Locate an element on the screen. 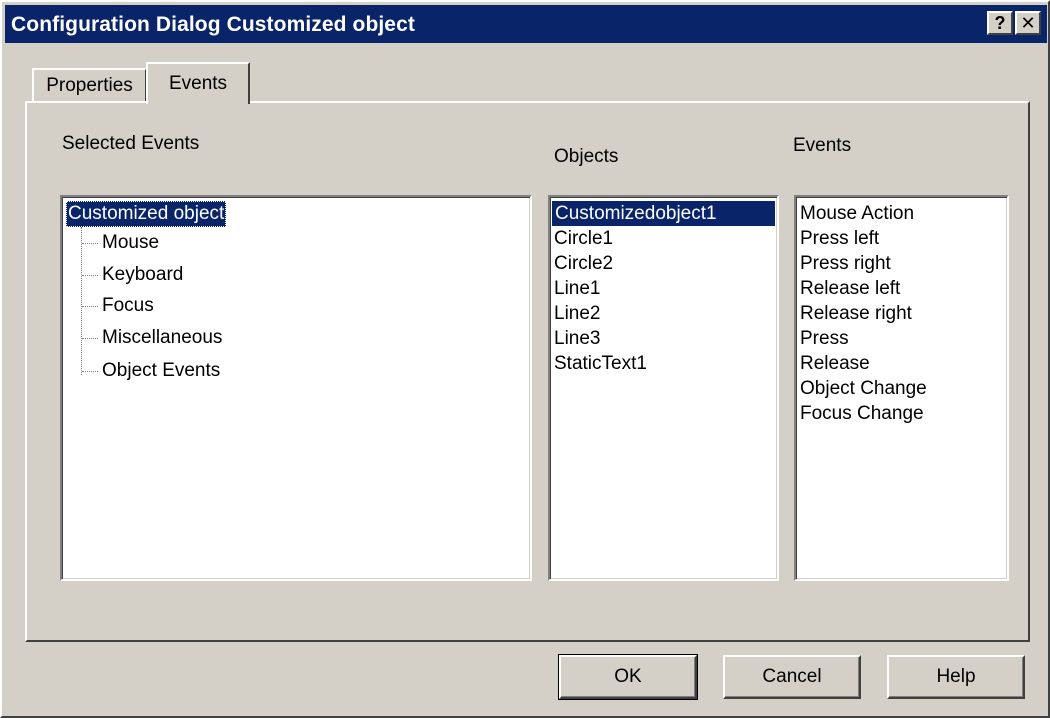 The width and height of the screenshot is (1050, 718). cancel-button: Cancel is located at coordinates (792, 677).